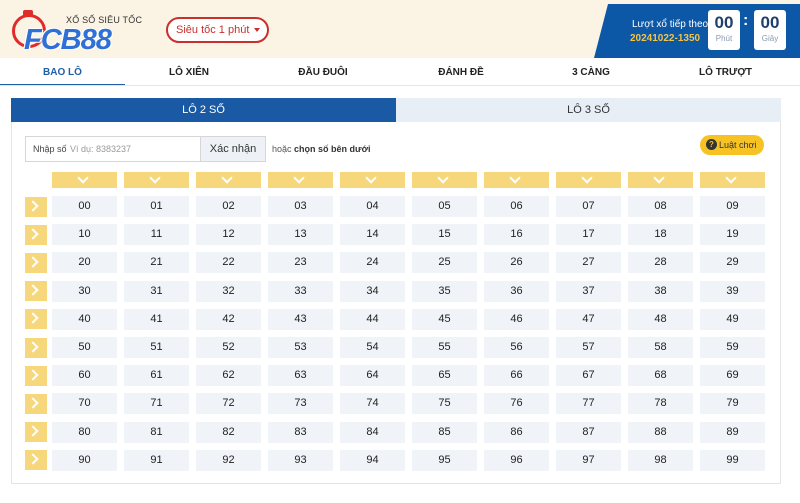 This screenshot has width=800, height=503. Describe the element at coordinates (588, 404) in the screenshot. I see `number-cell: 77` at that location.